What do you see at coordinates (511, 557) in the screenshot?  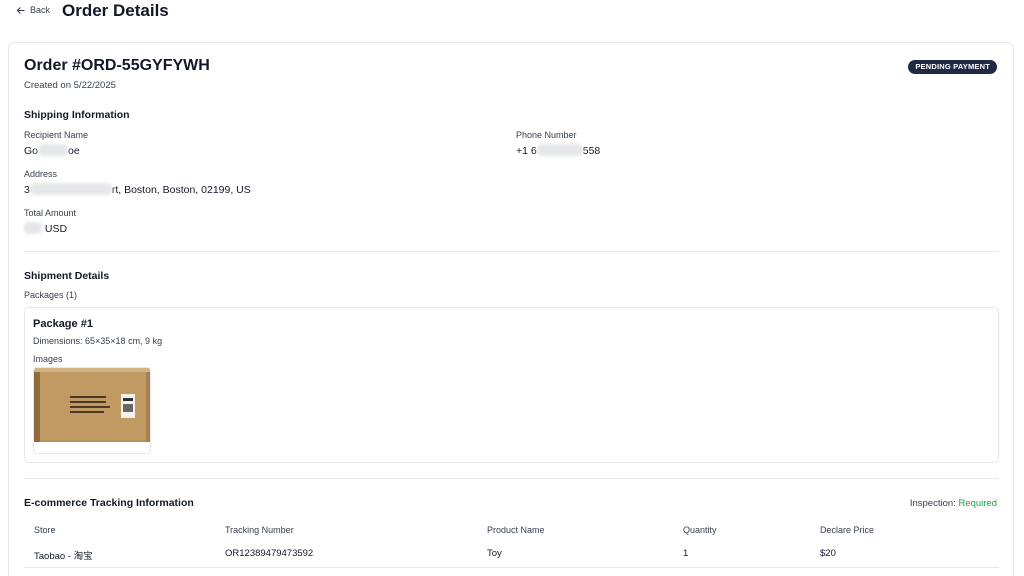 I see `table-row: Taobao - 淘宝 OR12389479473592 Toy 1 $20` at bounding box center [511, 557].